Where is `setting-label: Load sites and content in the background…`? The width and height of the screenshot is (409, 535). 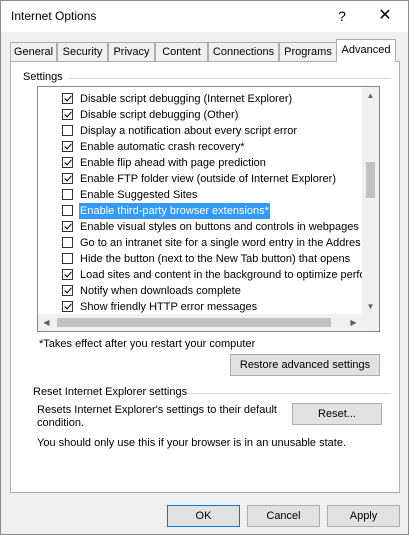 setting-label: Load sites and content in the background… is located at coordinates (223, 275).